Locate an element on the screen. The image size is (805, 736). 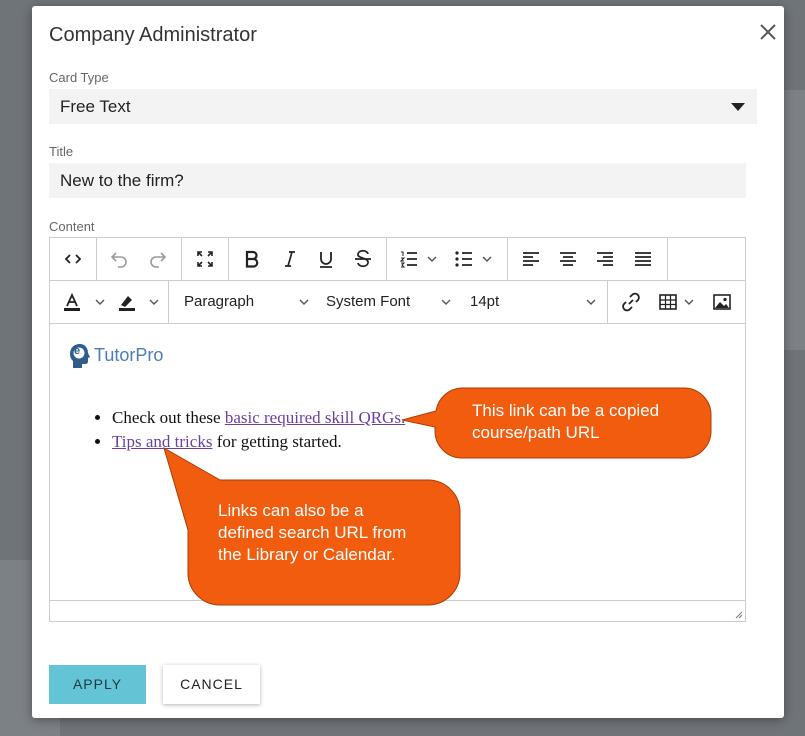
italic-icon is located at coordinates (290, 259).